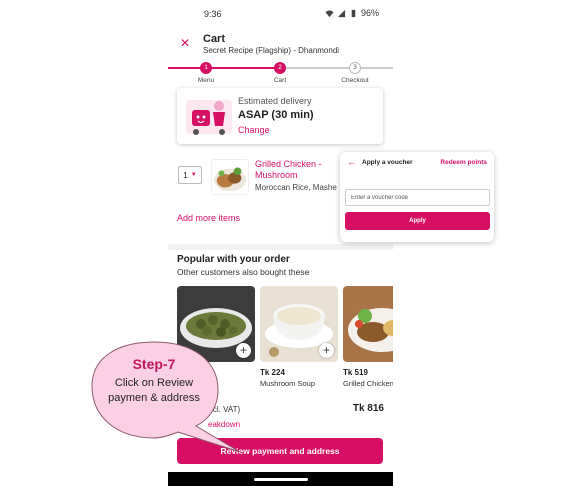  I want to click on step-checkout-label: Checkout, so click(355, 80).